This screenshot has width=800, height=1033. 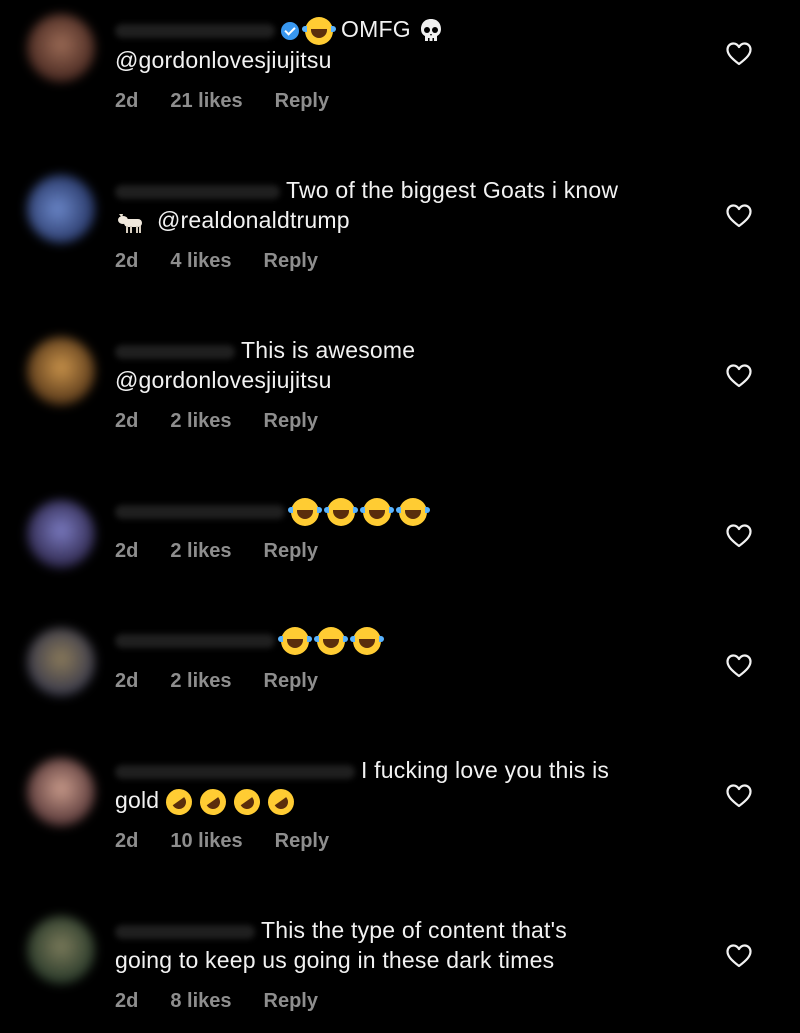 What do you see at coordinates (415, 365) in the screenshot?
I see `comment-text: This is awesome @gordonlovesjiujitsu` at bounding box center [415, 365].